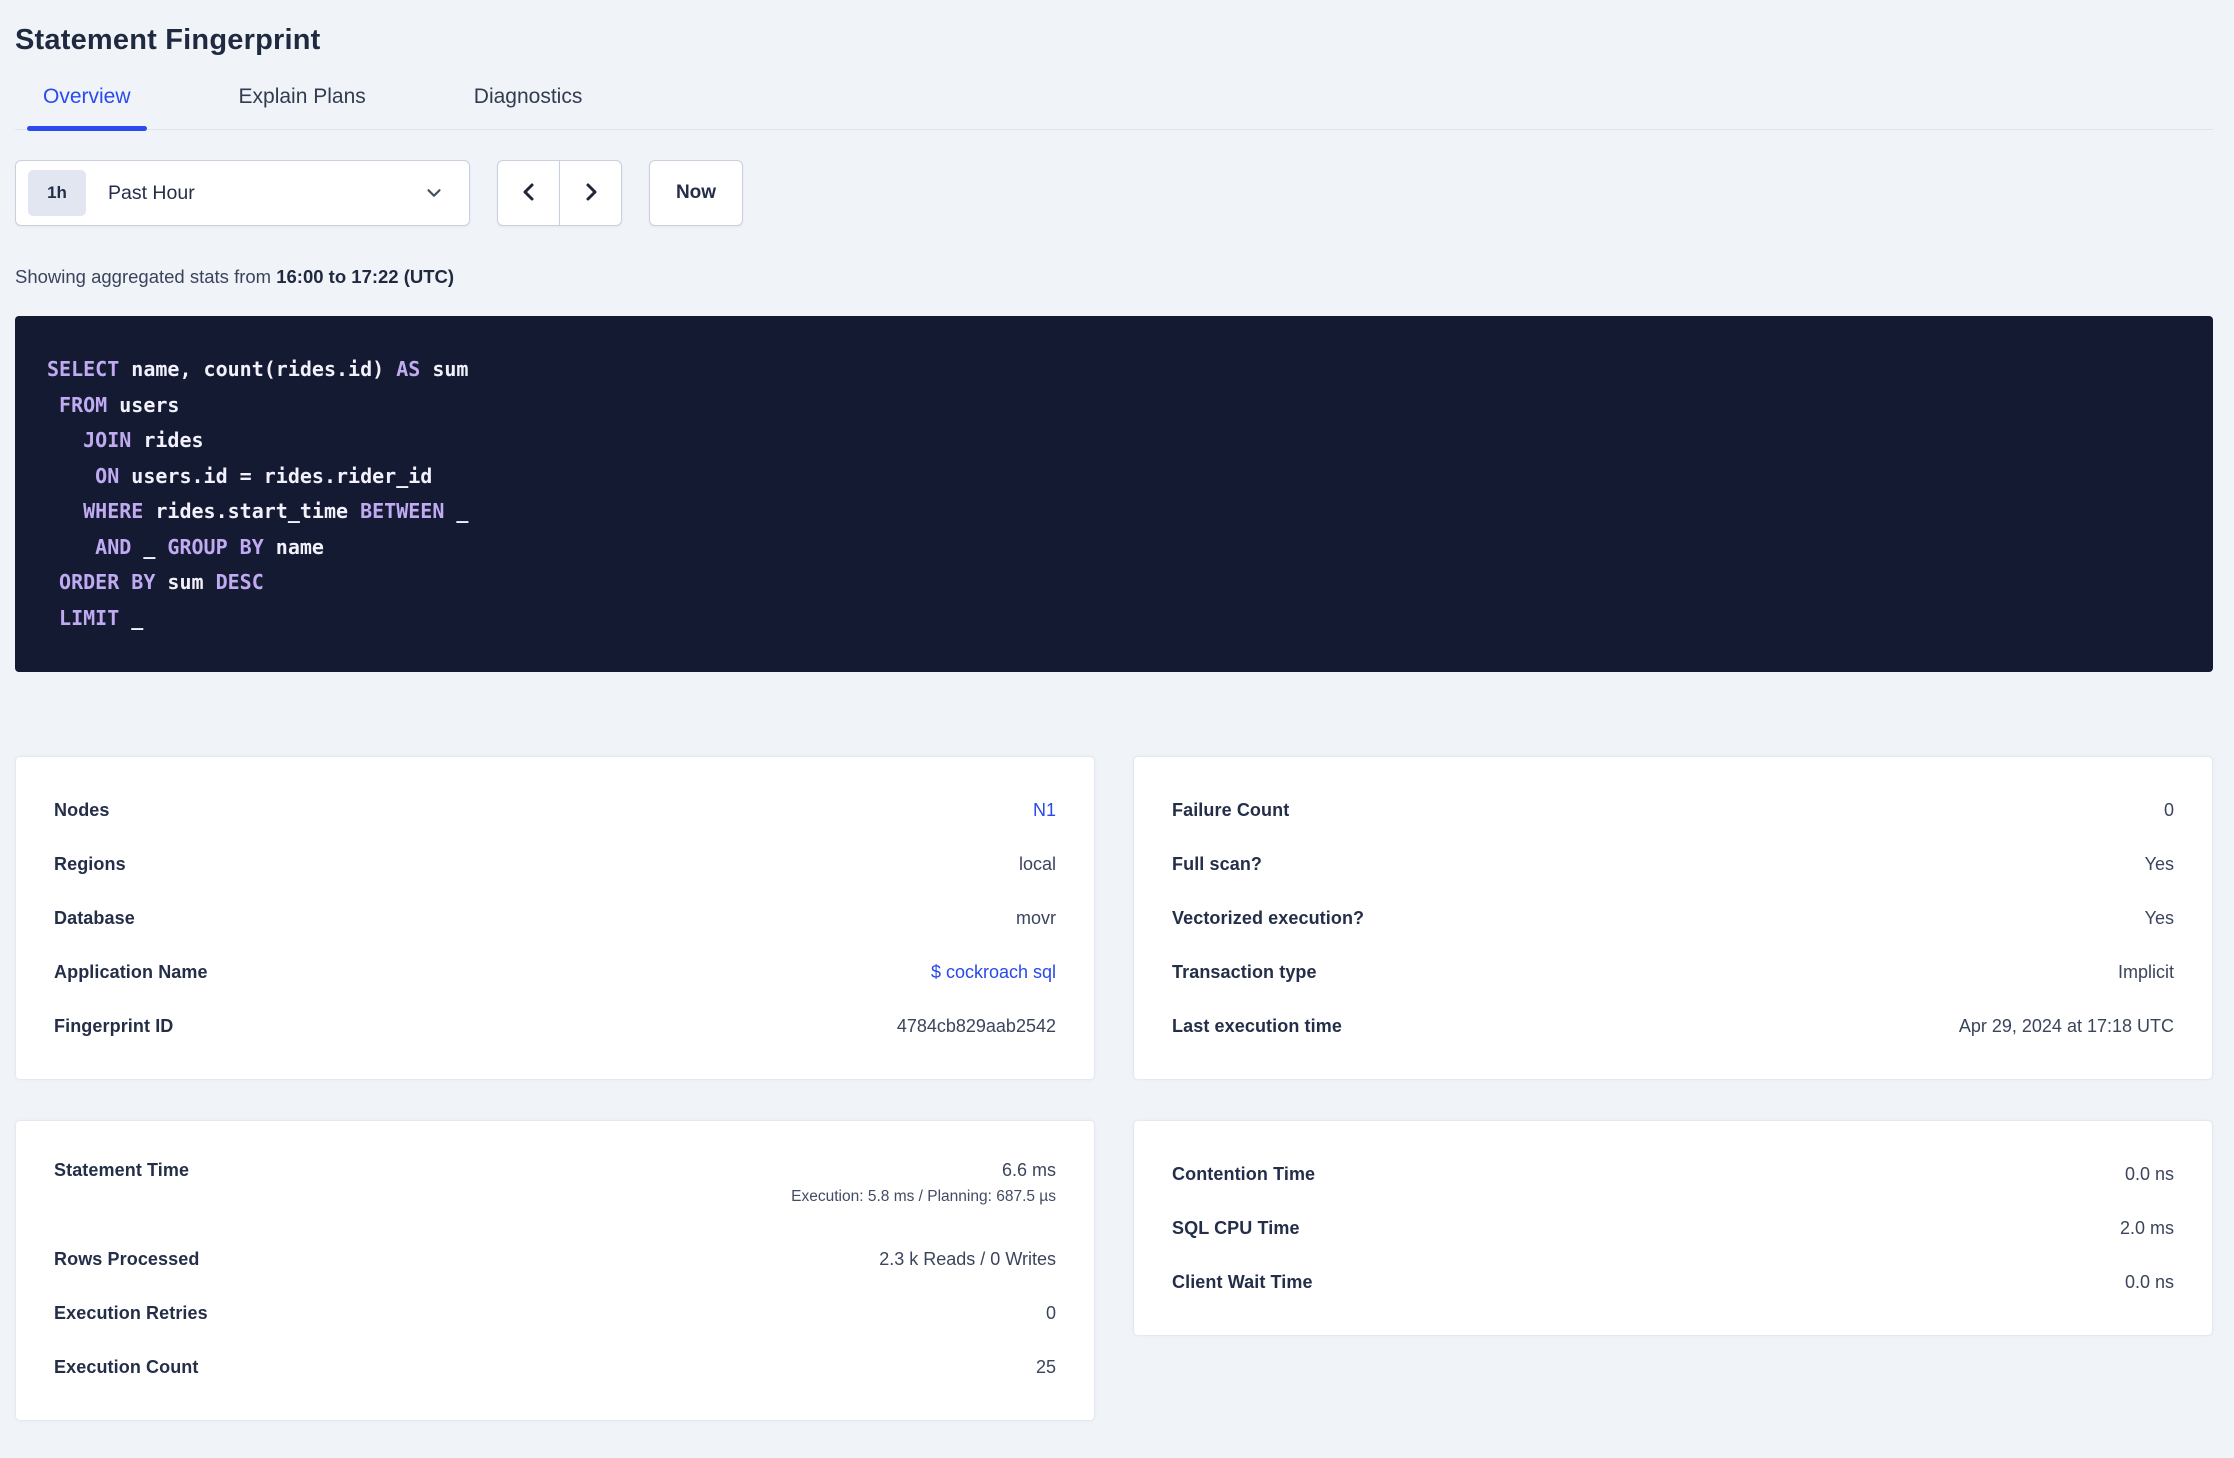  What do you see at coordinates (2149, 1281) in the screenshot?
I see `client-wait-time-value: 0.0 ns` at bounding box center [2149, 1281].